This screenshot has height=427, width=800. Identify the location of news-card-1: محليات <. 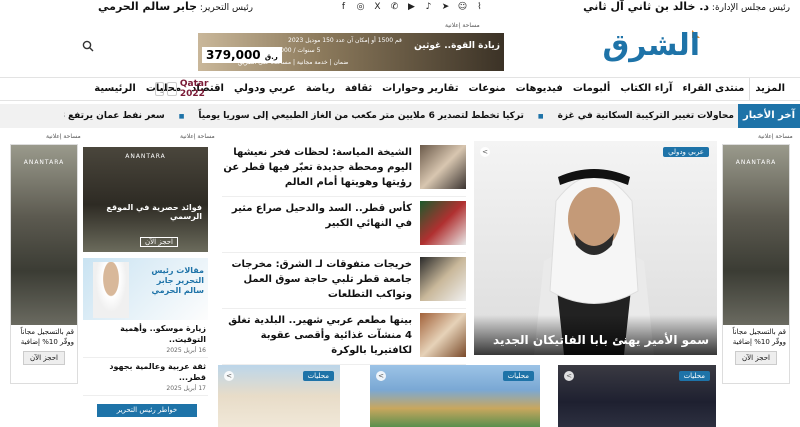
(279, 396).